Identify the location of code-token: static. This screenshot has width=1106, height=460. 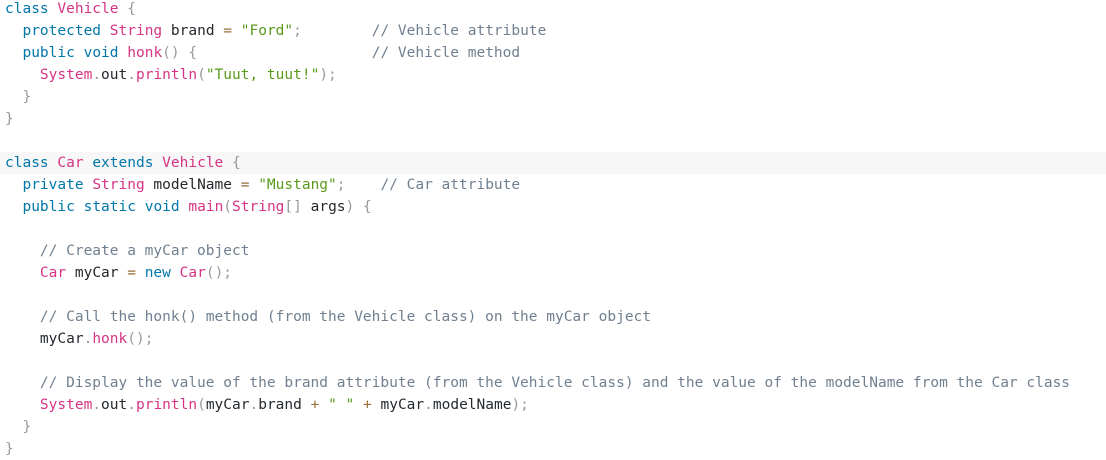
(109, 207).